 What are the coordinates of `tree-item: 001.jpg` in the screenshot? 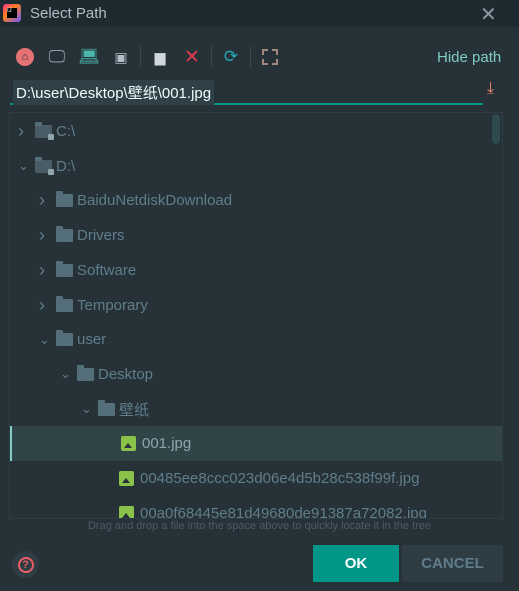 It's located at (256, 444).